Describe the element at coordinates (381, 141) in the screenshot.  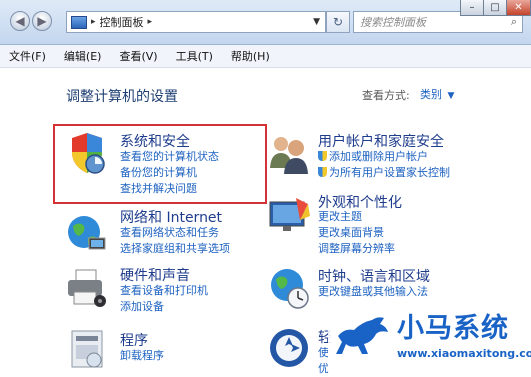
I see `category-user-accounts: 用户帐户和家庭安全` at that location.